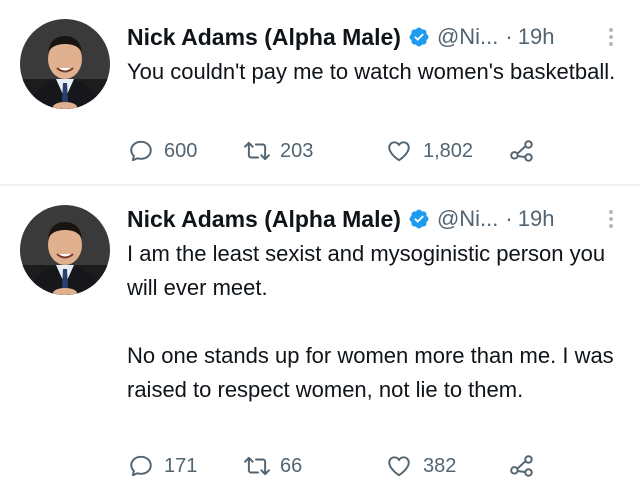  What do you see at coordinates (338, 466) in the screenshot?
I see `tweet-actions: 171 66 382` at bounding box center [338, 466].